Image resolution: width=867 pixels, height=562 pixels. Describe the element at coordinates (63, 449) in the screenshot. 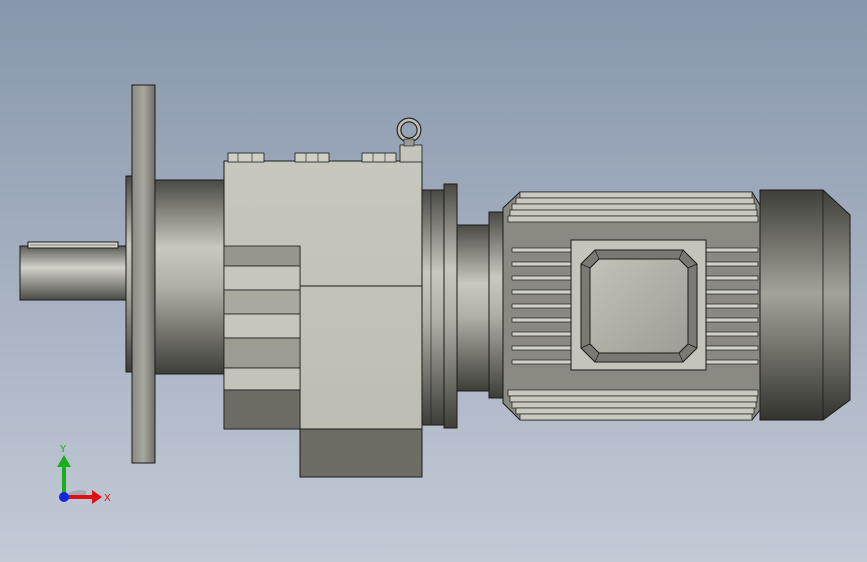

I see `y-axis-label: Y` at that location.